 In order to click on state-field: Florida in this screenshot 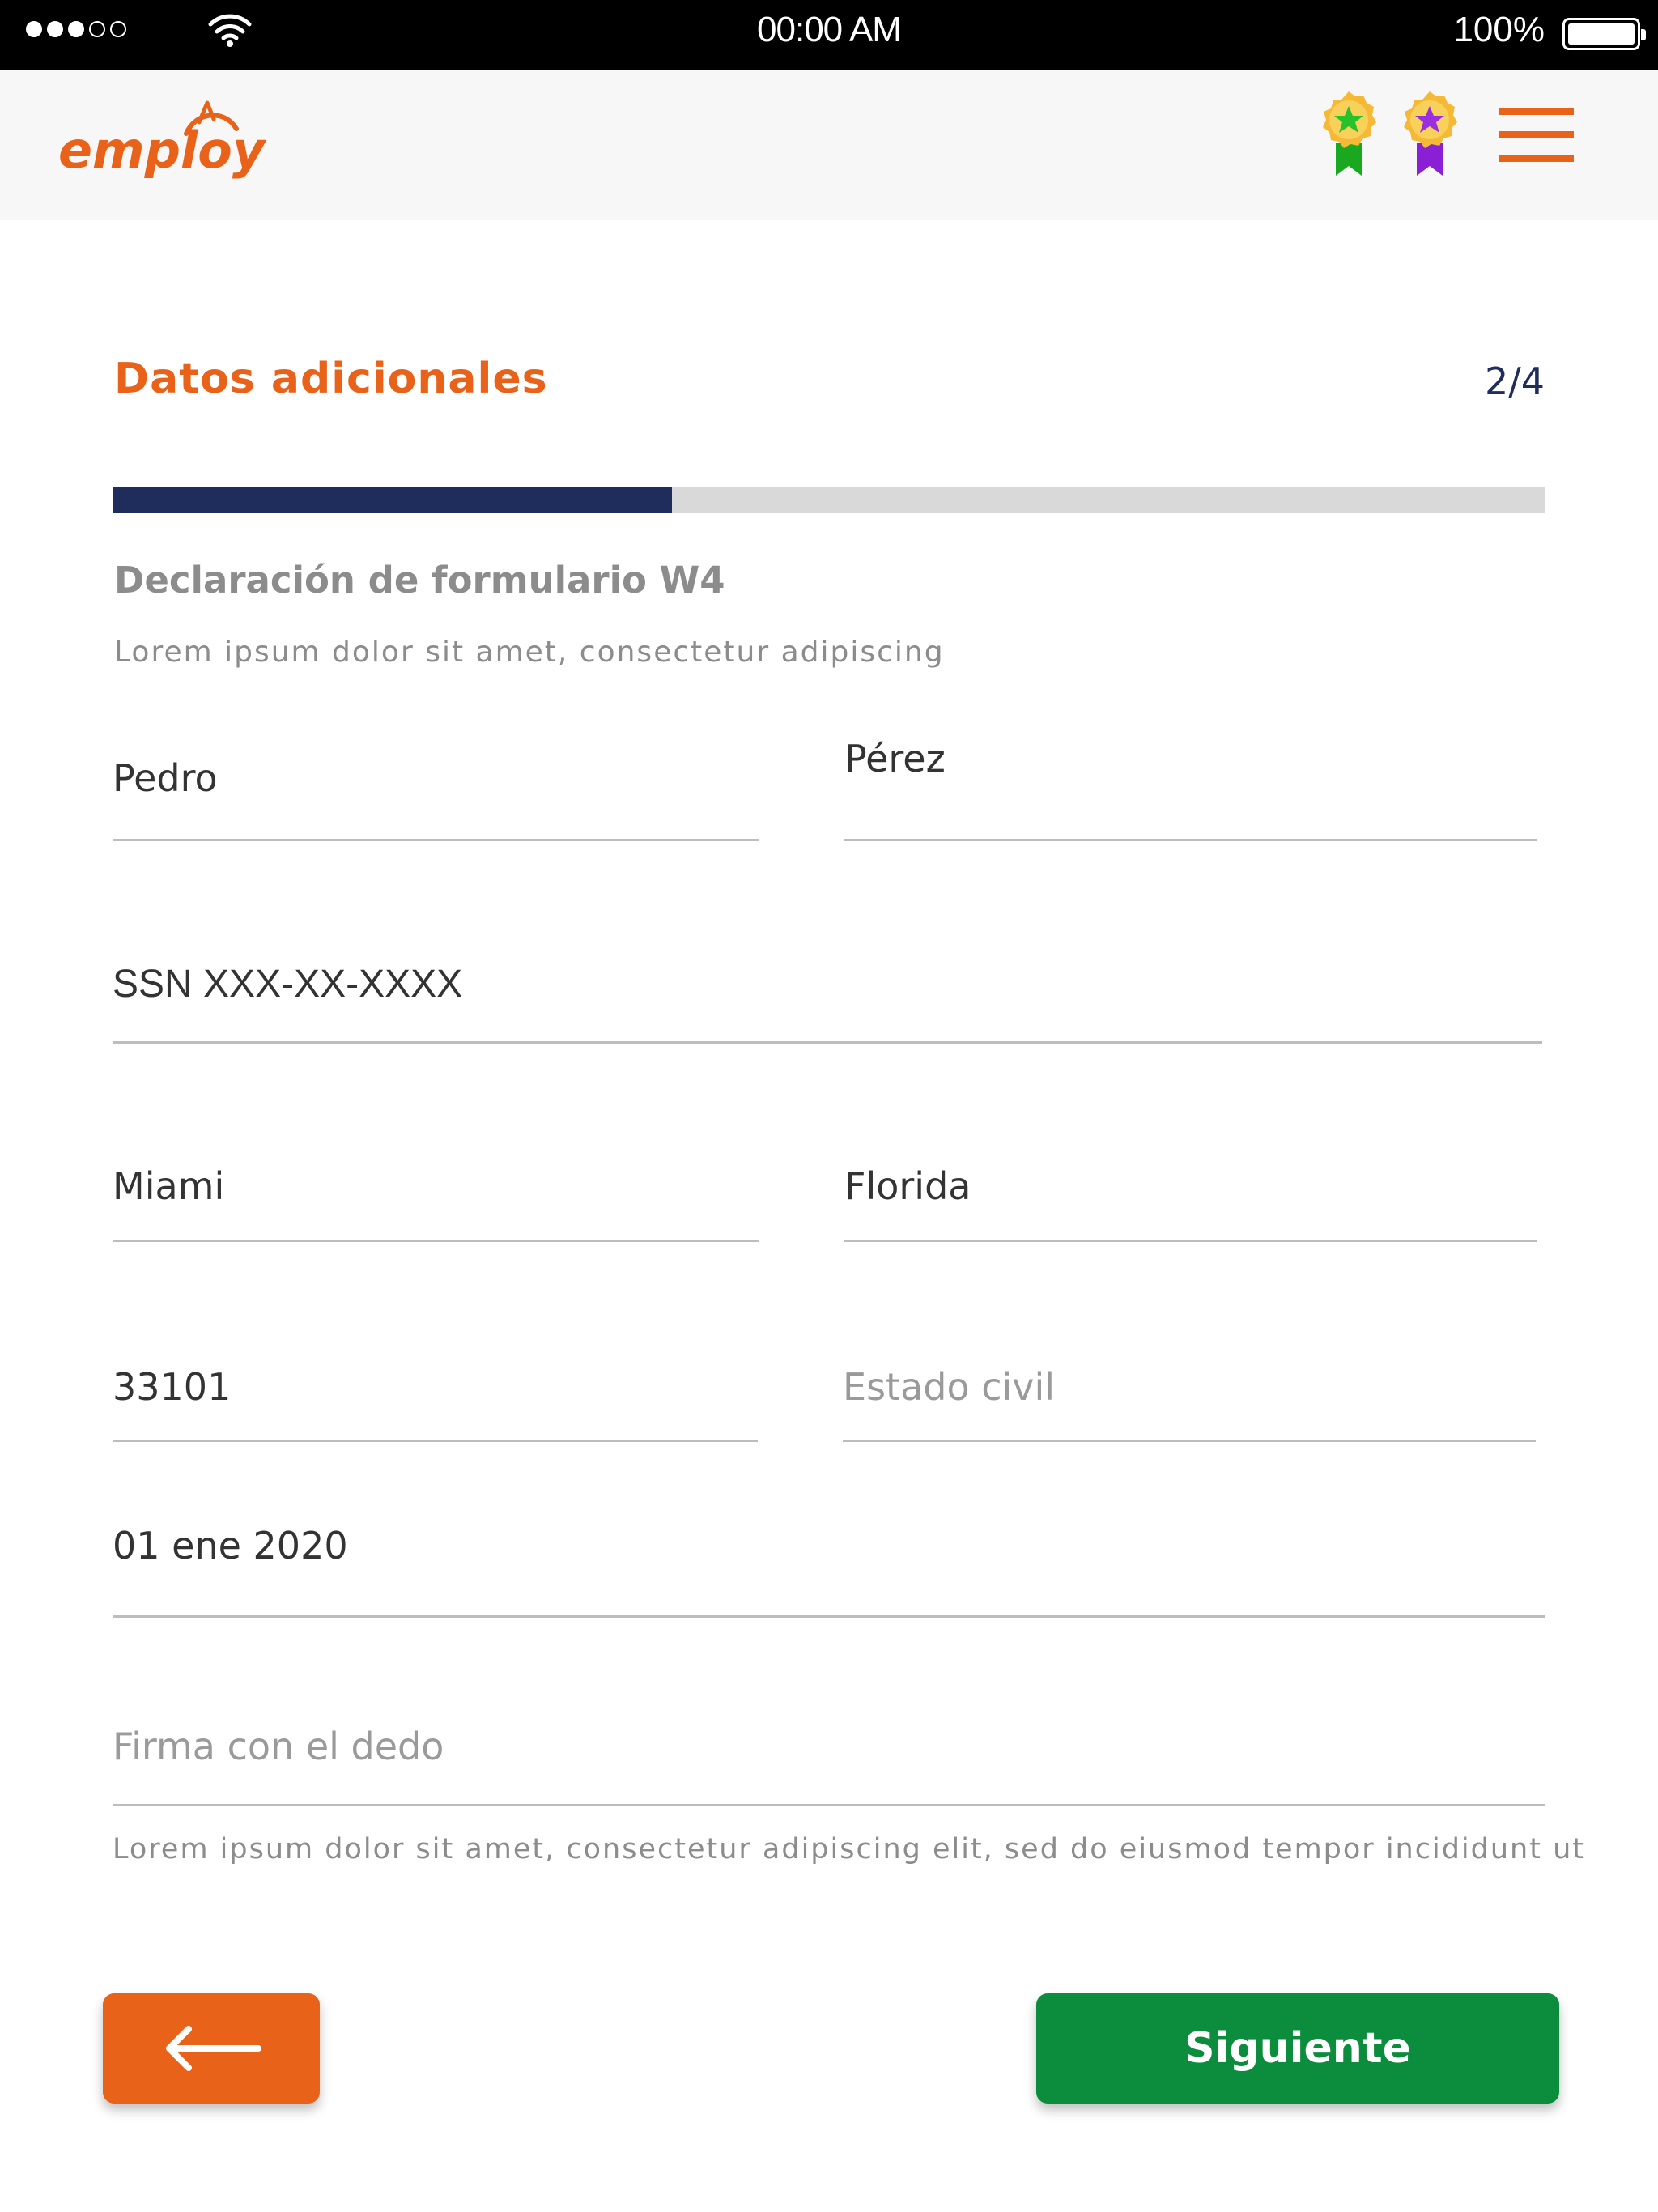, I will do `click(1190, 1188)`.